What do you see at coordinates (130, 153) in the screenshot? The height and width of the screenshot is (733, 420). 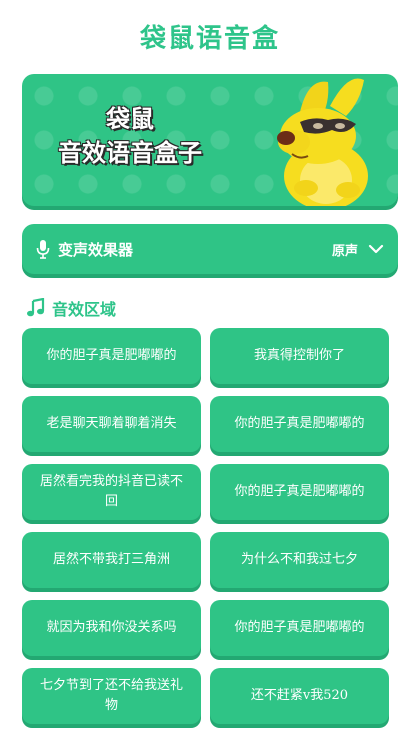 I see `banner-line2: 音效语音盒子` at bounding box center [130, 153].